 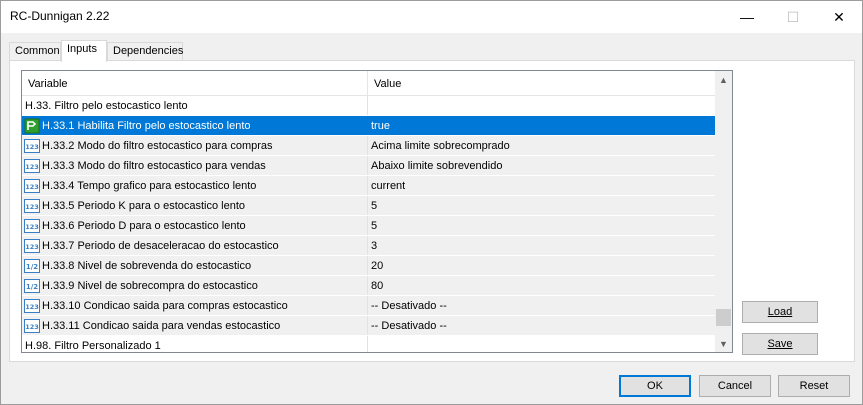 I want to click on reset-button: Reset, so click(x=814, y=386).